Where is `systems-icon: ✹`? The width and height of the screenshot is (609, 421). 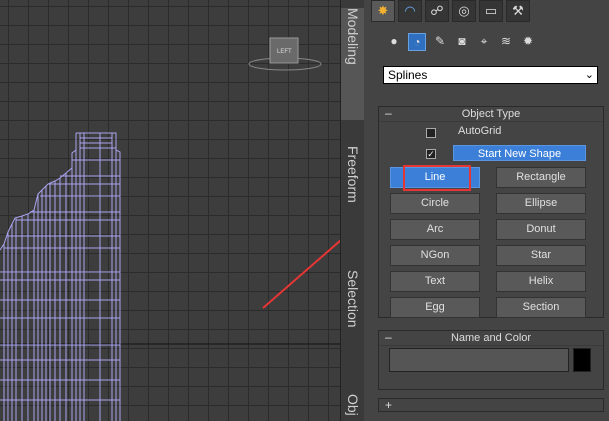
systems-icon: ✹ is located at coordinates (528, 41).